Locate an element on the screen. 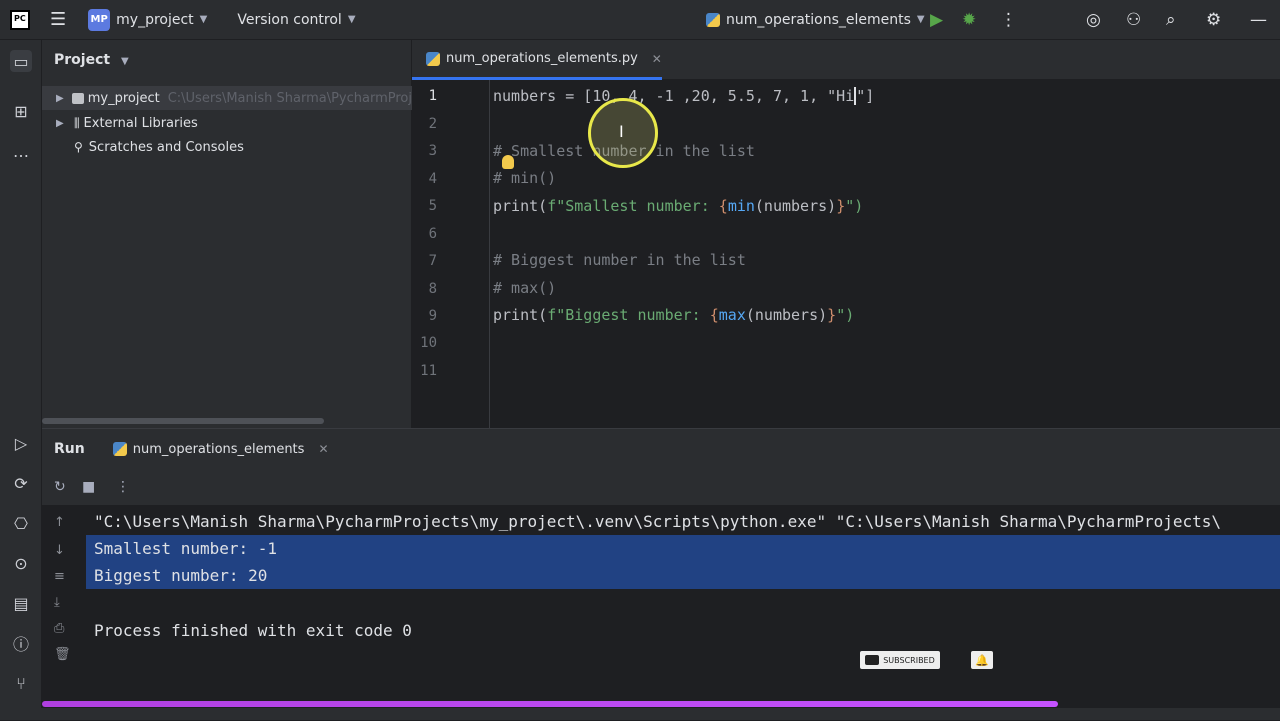 The height and width of the screenshot is (721, 1280). services-icon: ⎔ is located at coordinates (21, 523).